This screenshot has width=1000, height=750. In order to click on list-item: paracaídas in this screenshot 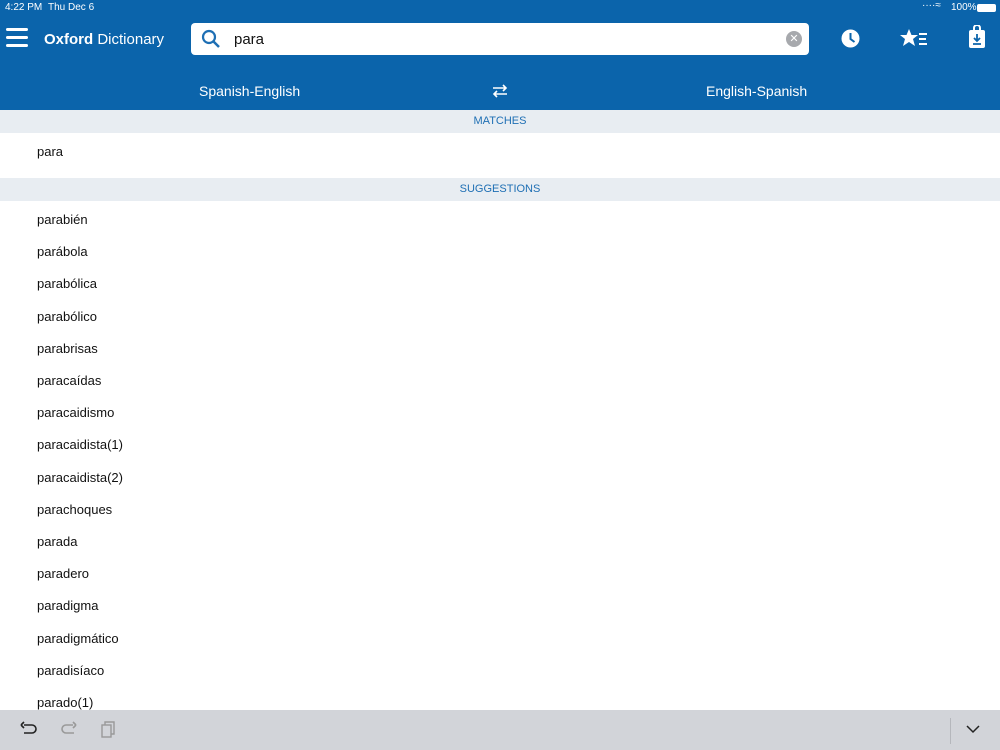, I will do `click(69, 380)`.